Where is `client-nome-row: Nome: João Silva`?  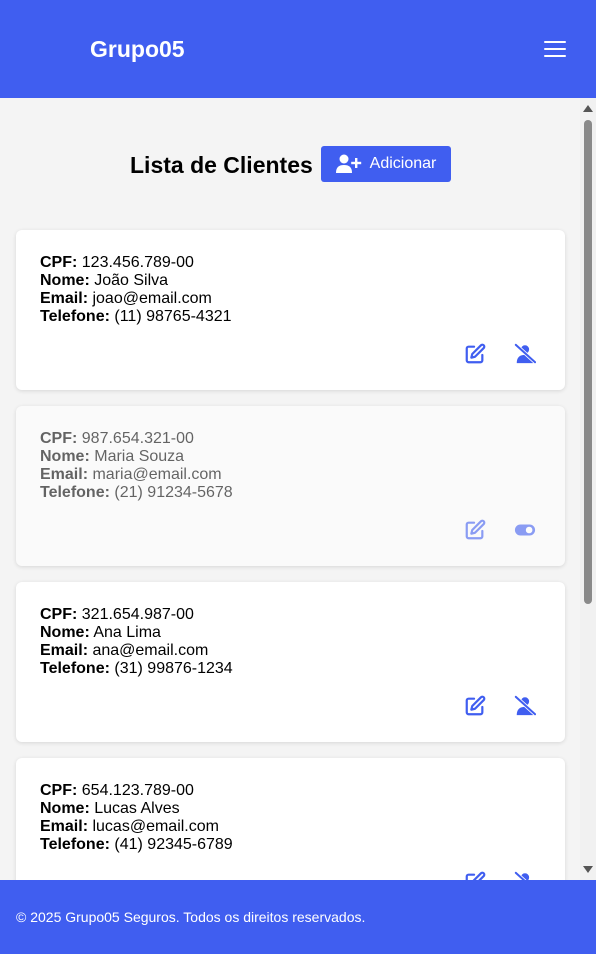
client-nome-row: Nome: João Silva is located at coordinates (136, 281).